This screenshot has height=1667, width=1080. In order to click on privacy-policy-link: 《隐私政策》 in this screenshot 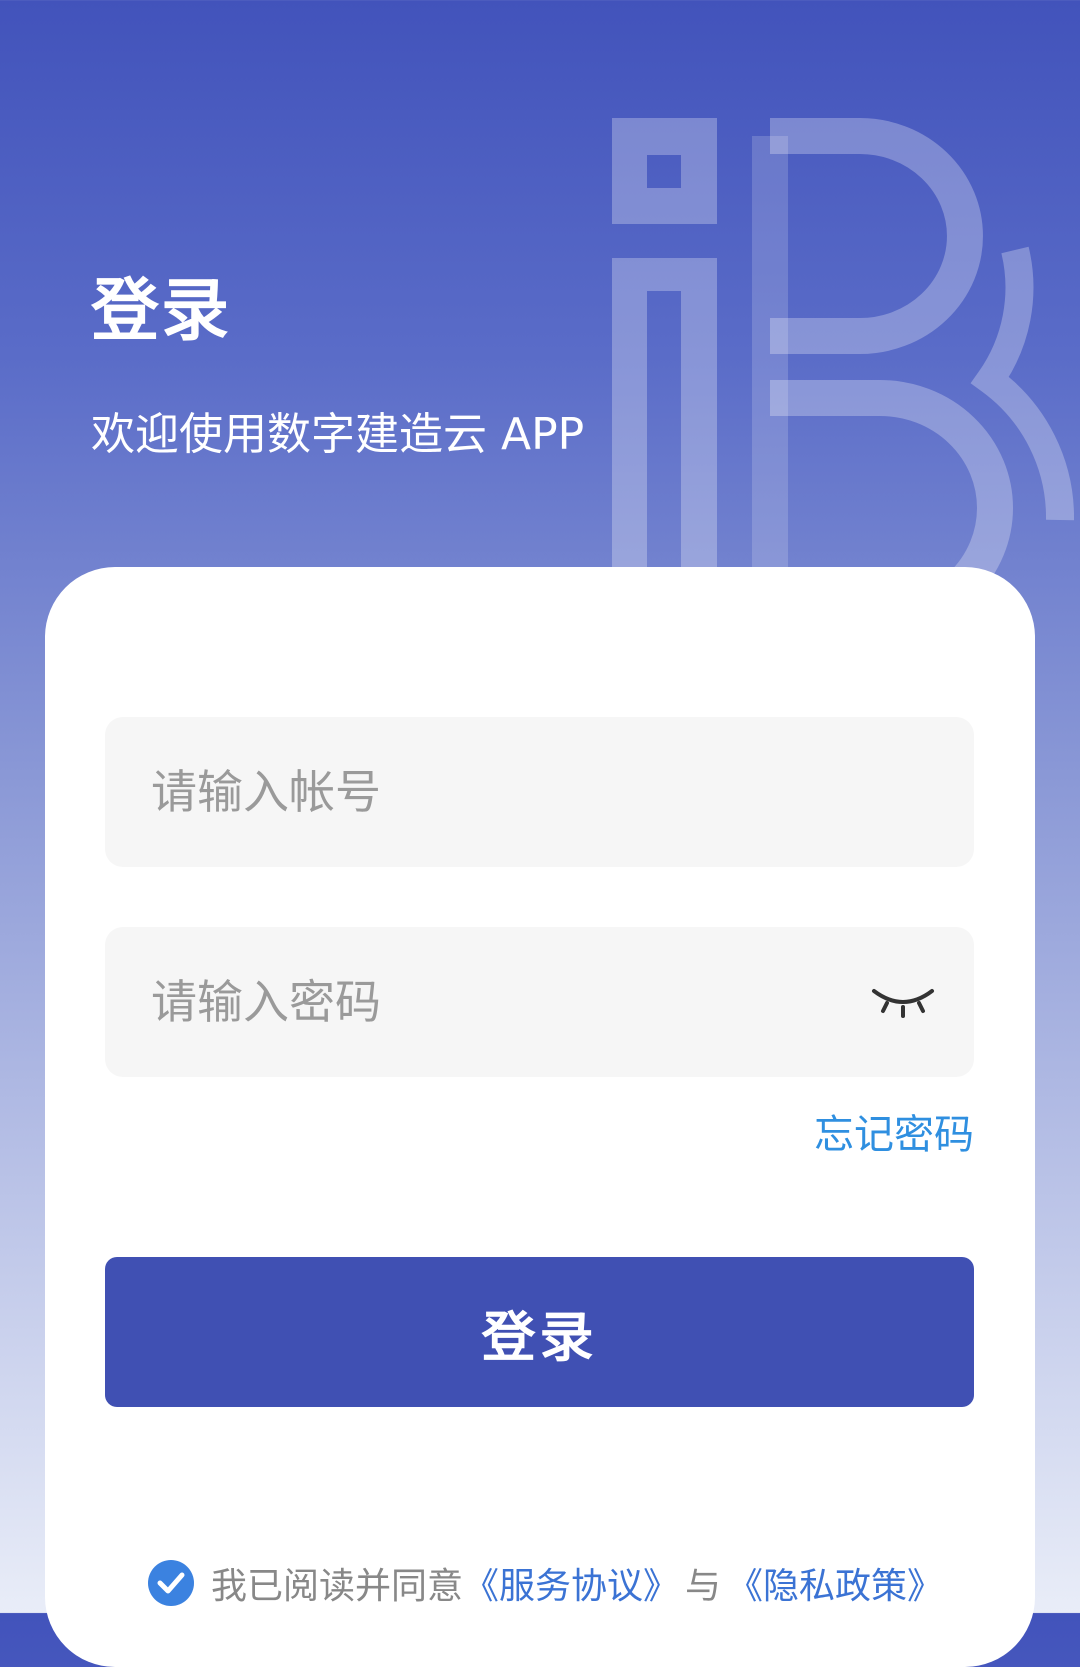, I will do `click(835, 1583)`.